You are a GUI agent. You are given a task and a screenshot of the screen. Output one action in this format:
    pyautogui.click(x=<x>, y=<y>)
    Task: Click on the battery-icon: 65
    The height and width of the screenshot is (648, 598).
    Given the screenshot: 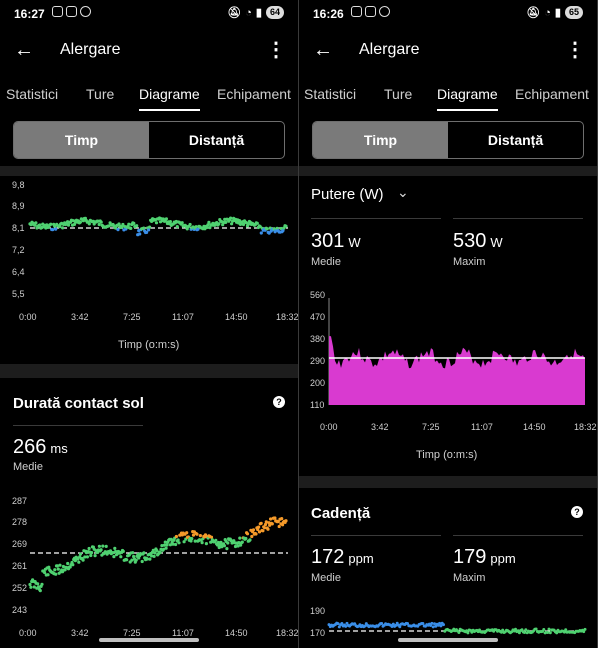 What is the action you would take?
    pyautogui.click(x=573, y=12)
    